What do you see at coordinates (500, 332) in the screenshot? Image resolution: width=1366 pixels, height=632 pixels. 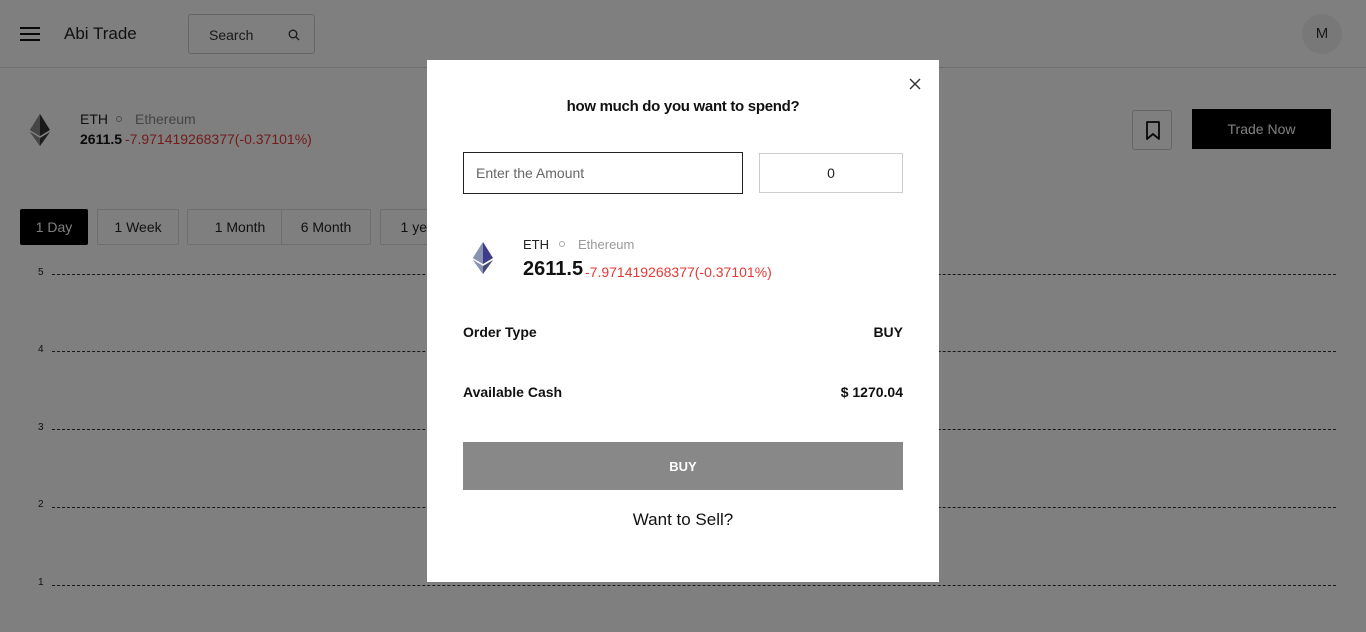 I see `order-type-label: Order Type` at bounding box center [500, 332].